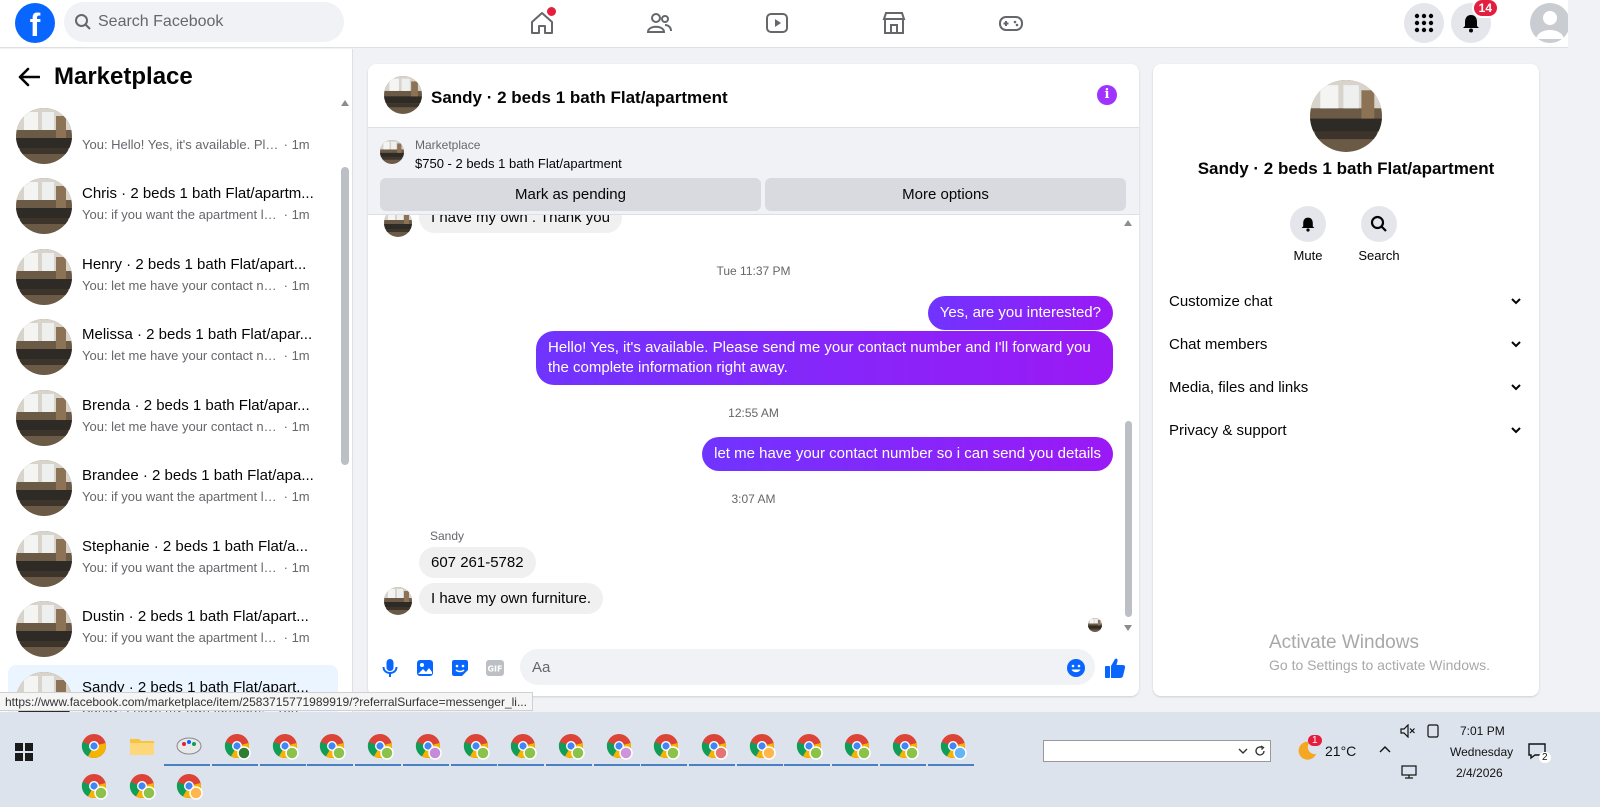  What do you see at coordinates (460, 668) in the screenshot?
I see `sticker-button` at bounding box center [460, 668].